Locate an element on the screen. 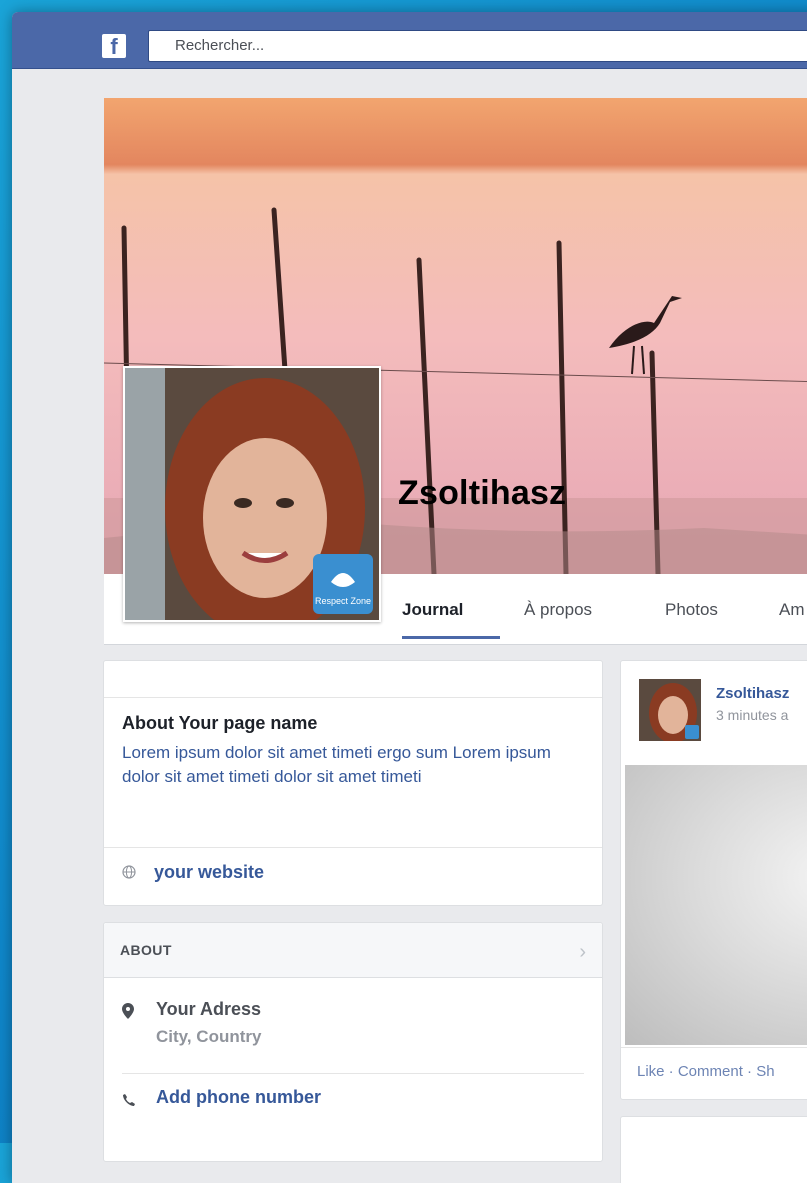  avatar is located at coordinates (670, 710).